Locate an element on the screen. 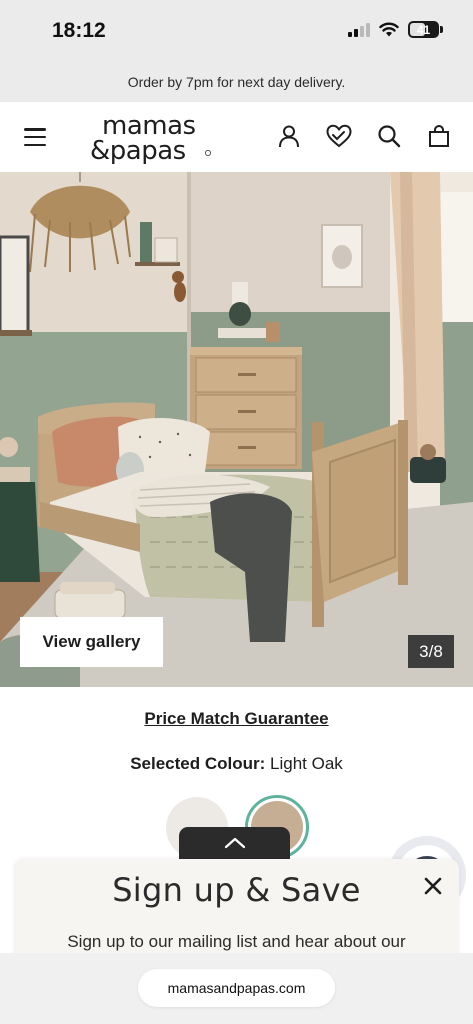  cellular-signal-icon is located at coordinates (359, 29).